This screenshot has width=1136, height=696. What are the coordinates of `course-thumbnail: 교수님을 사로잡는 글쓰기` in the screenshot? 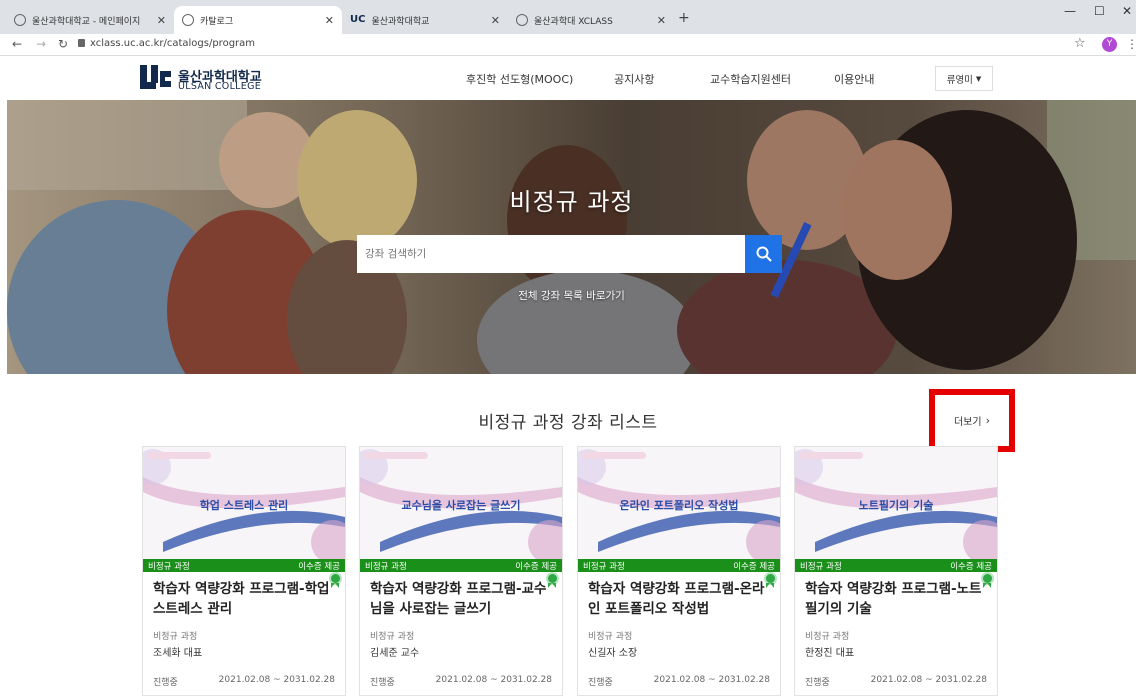 It's located at (461, 503).